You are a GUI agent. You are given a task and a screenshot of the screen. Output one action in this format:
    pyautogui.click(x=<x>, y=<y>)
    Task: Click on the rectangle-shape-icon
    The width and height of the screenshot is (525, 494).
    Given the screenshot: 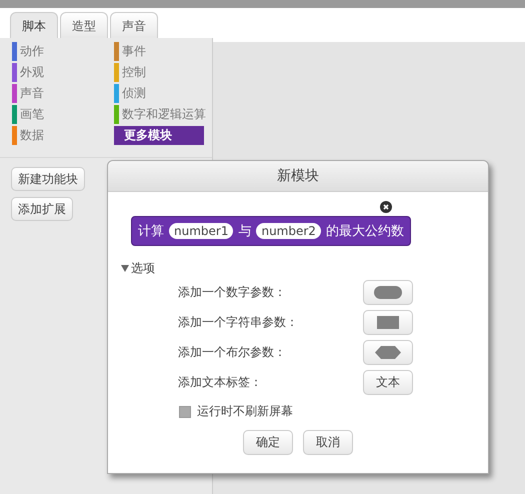 What is the action you would take?
    pyautogui.click(x=388, y=322)
    